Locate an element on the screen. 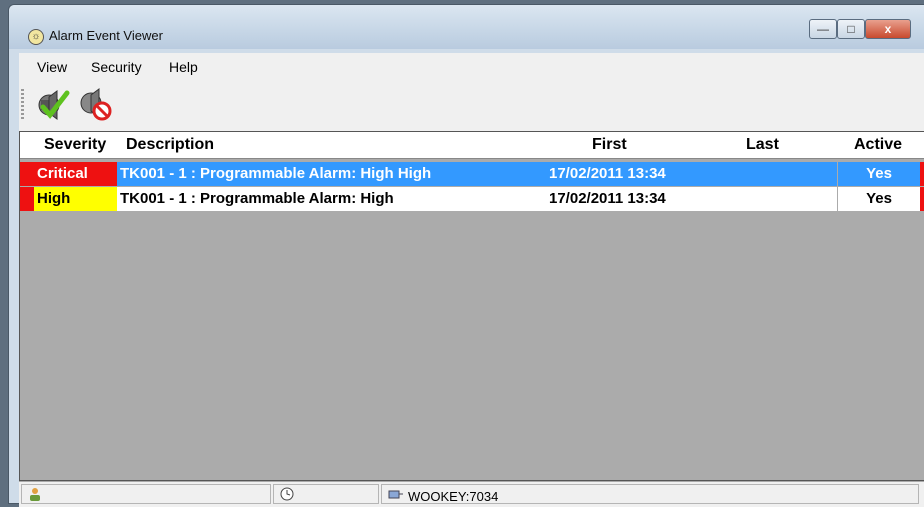 The image size is (924, 507). clock-icon is located at coordinates (287, 494).